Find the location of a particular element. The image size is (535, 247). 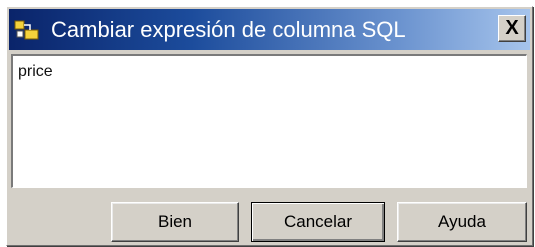

expression-text: price is located at coordinates (35, 71).